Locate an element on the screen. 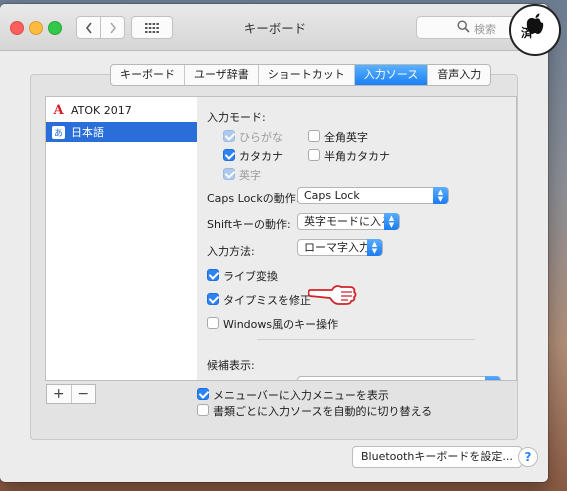  zoom-button is located at coordinates (55, 28).